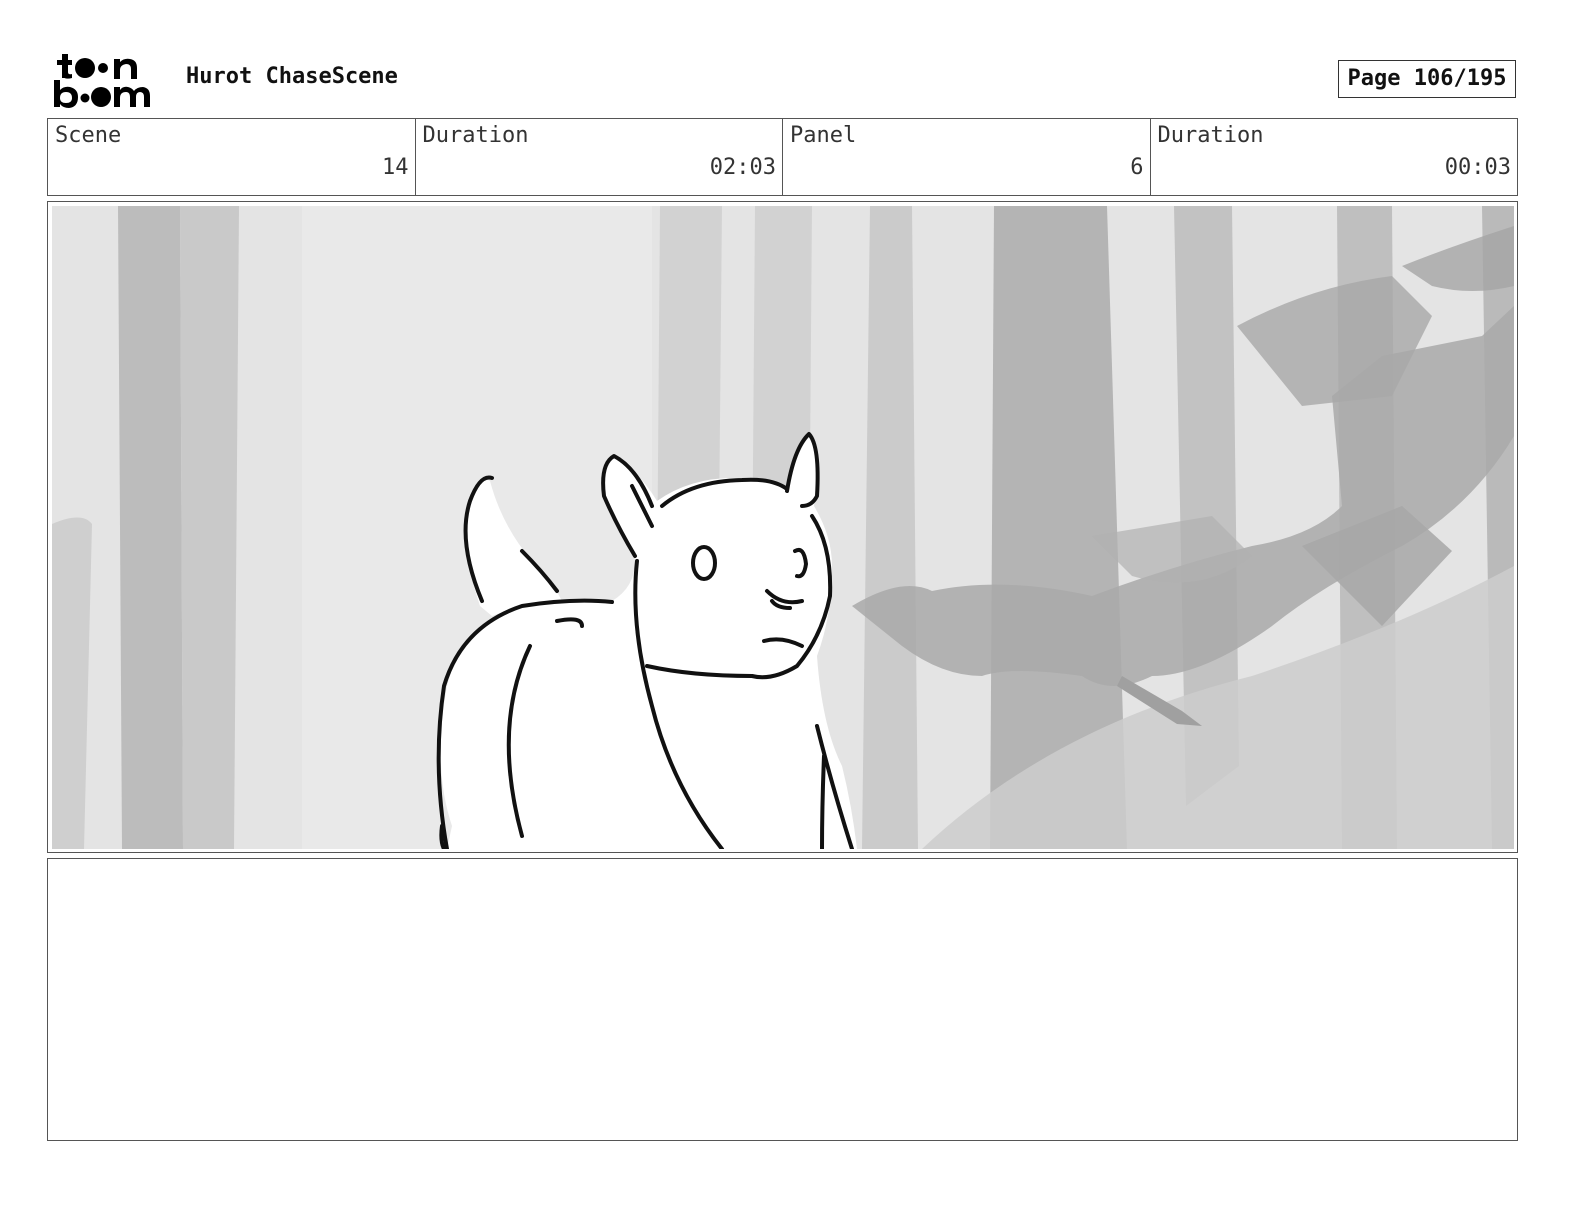 This screenshot has width=1584, height=1224. I want to click on scene-duration-cell: Duration 02:03, so click(599, 157).